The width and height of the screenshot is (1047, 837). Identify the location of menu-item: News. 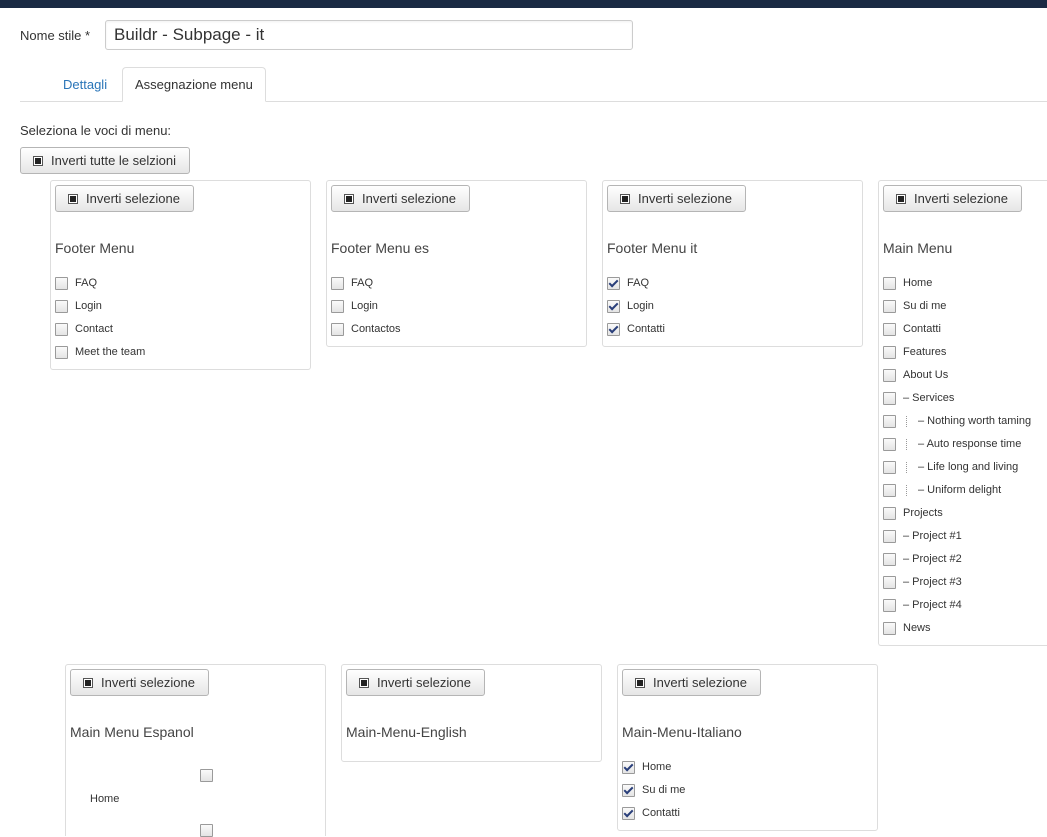
(907, 628).